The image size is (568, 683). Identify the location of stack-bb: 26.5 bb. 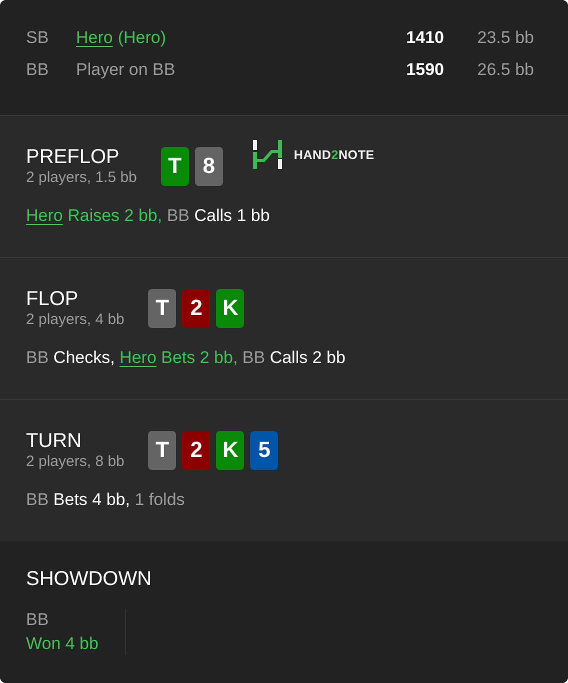
(505, 70).